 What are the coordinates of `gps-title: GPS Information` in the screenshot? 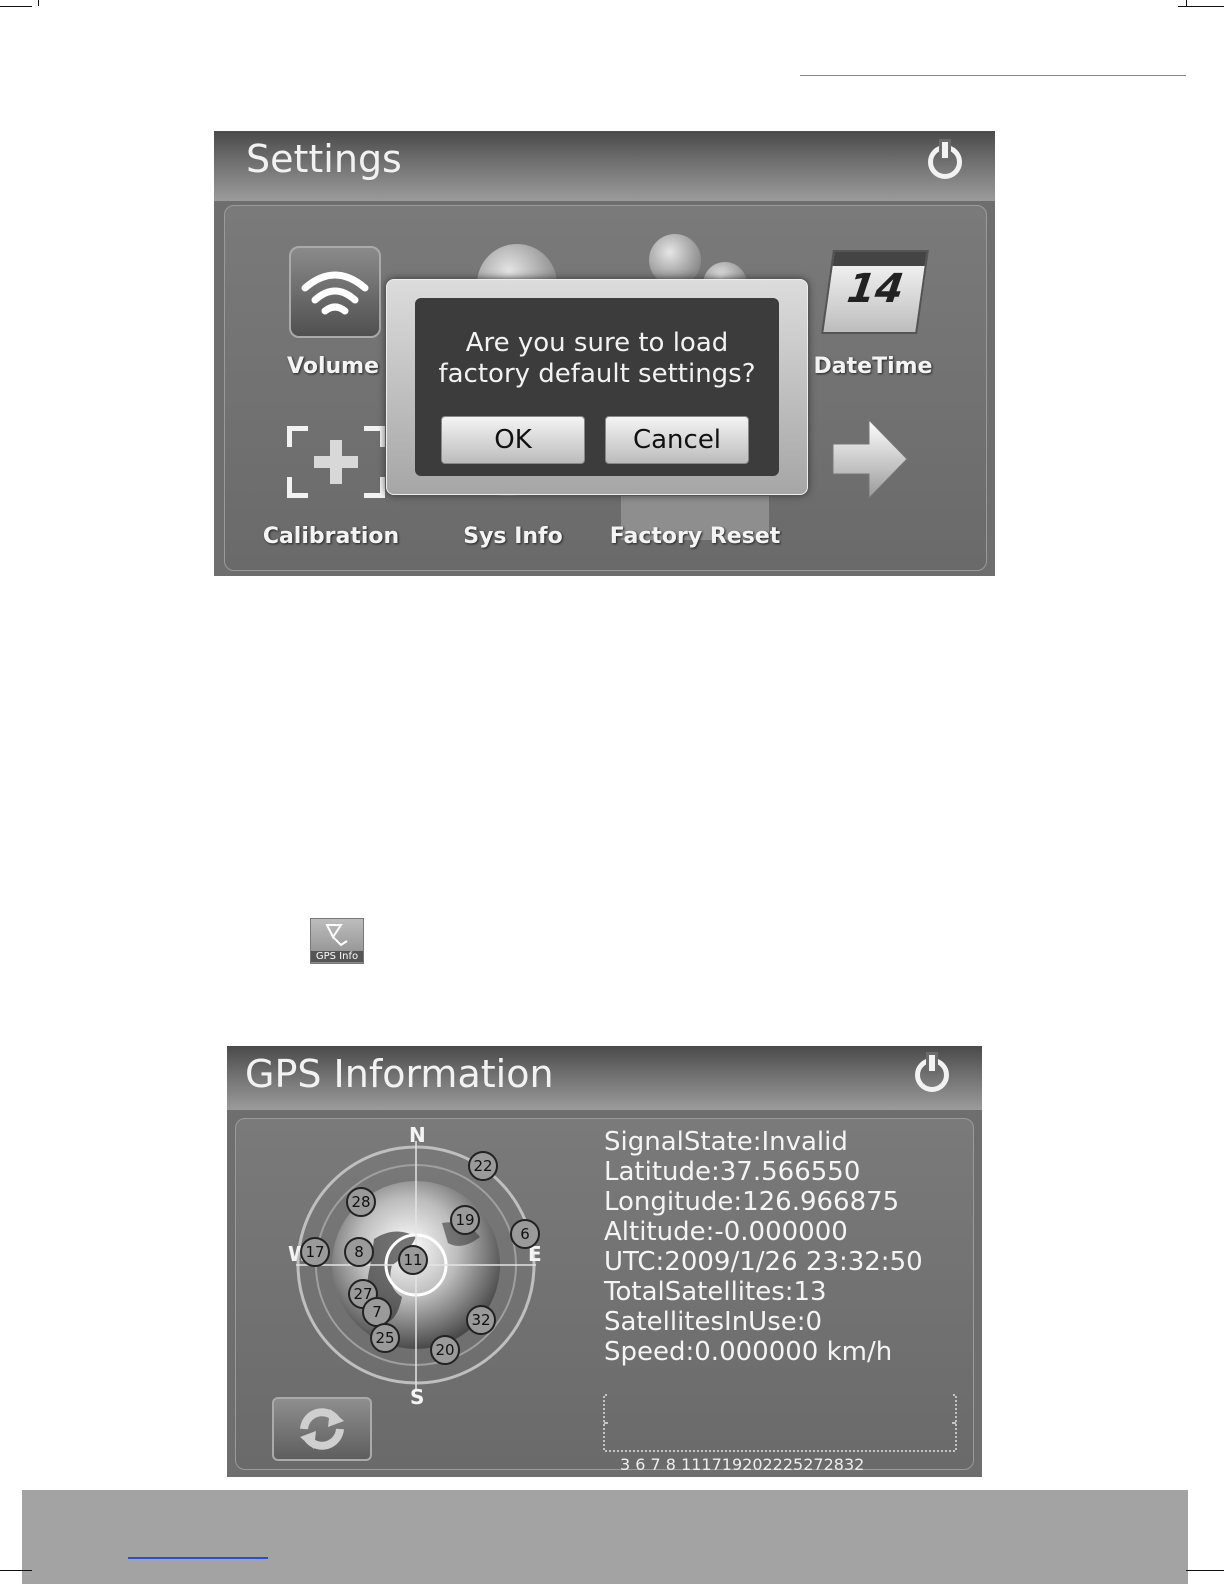 It's located at (399, 1074).